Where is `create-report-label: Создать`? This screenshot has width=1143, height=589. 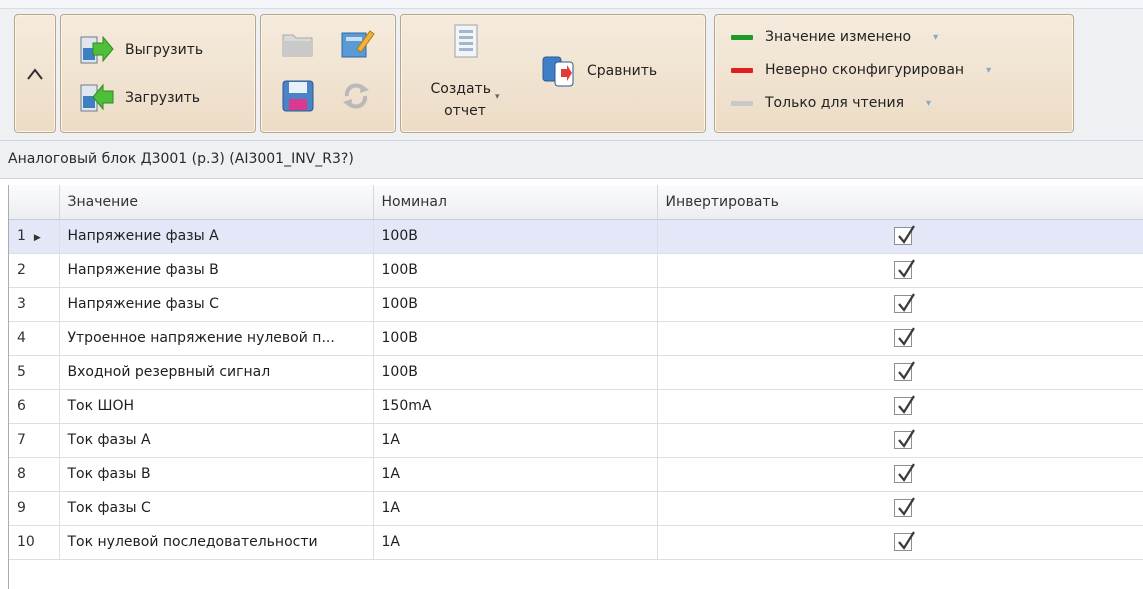 create-report-label: Создать is located at coordinates (460, 89).